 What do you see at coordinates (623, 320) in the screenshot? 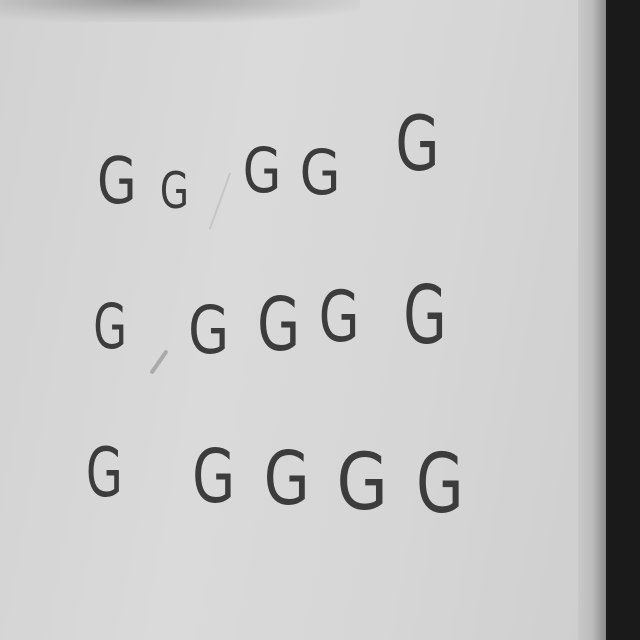
I see `dark-background` at bounding box center [623, 320].